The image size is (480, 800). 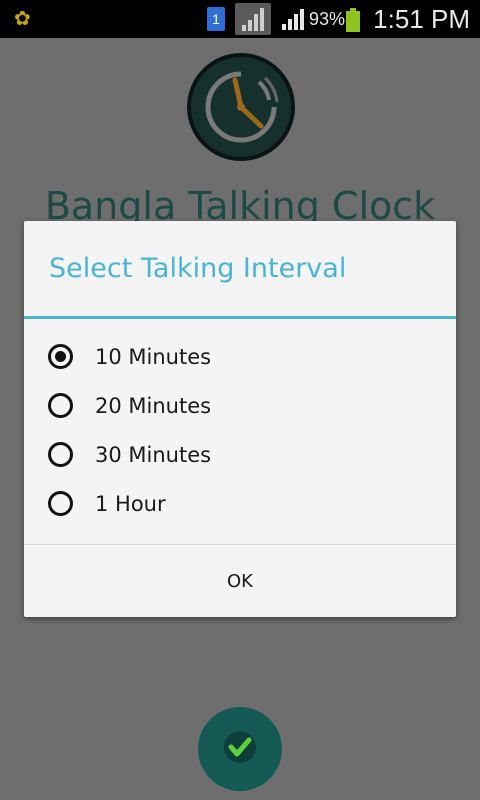 What do you see at coordinates (240, 407) in the screenshot?
I see `option-20-minutes: 20 Minutes` at bounding box center [240, 407].